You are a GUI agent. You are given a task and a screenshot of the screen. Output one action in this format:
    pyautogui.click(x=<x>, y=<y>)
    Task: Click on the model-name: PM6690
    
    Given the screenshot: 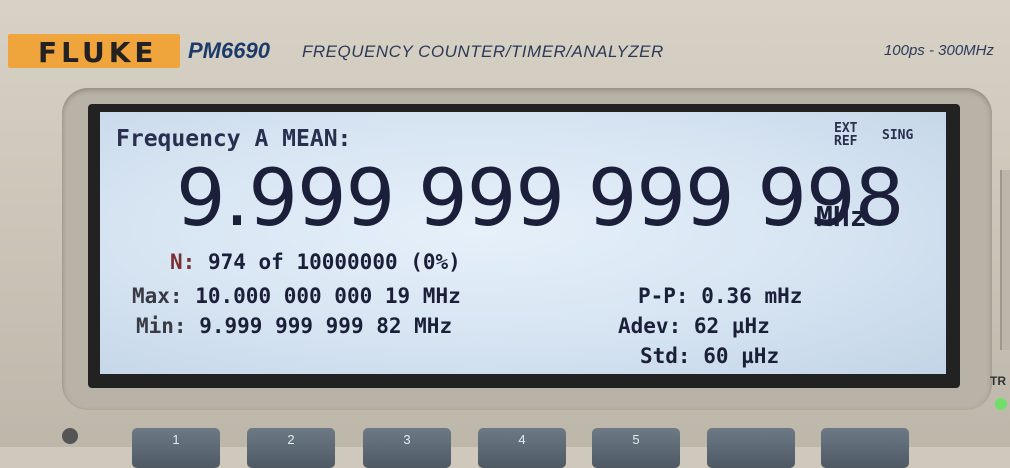 What is the action you would take?
    pyautogui.click(x=229, y=50)
    